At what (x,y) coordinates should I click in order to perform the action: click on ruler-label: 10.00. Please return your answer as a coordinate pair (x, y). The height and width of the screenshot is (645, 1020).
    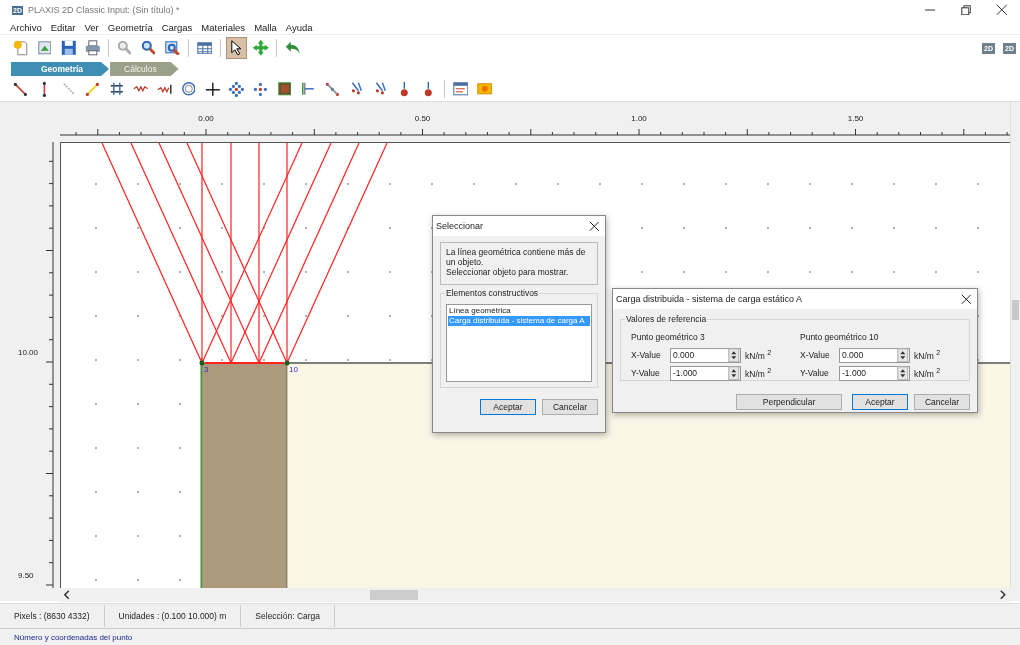
    Looking at the image, I should click on (28, 352).